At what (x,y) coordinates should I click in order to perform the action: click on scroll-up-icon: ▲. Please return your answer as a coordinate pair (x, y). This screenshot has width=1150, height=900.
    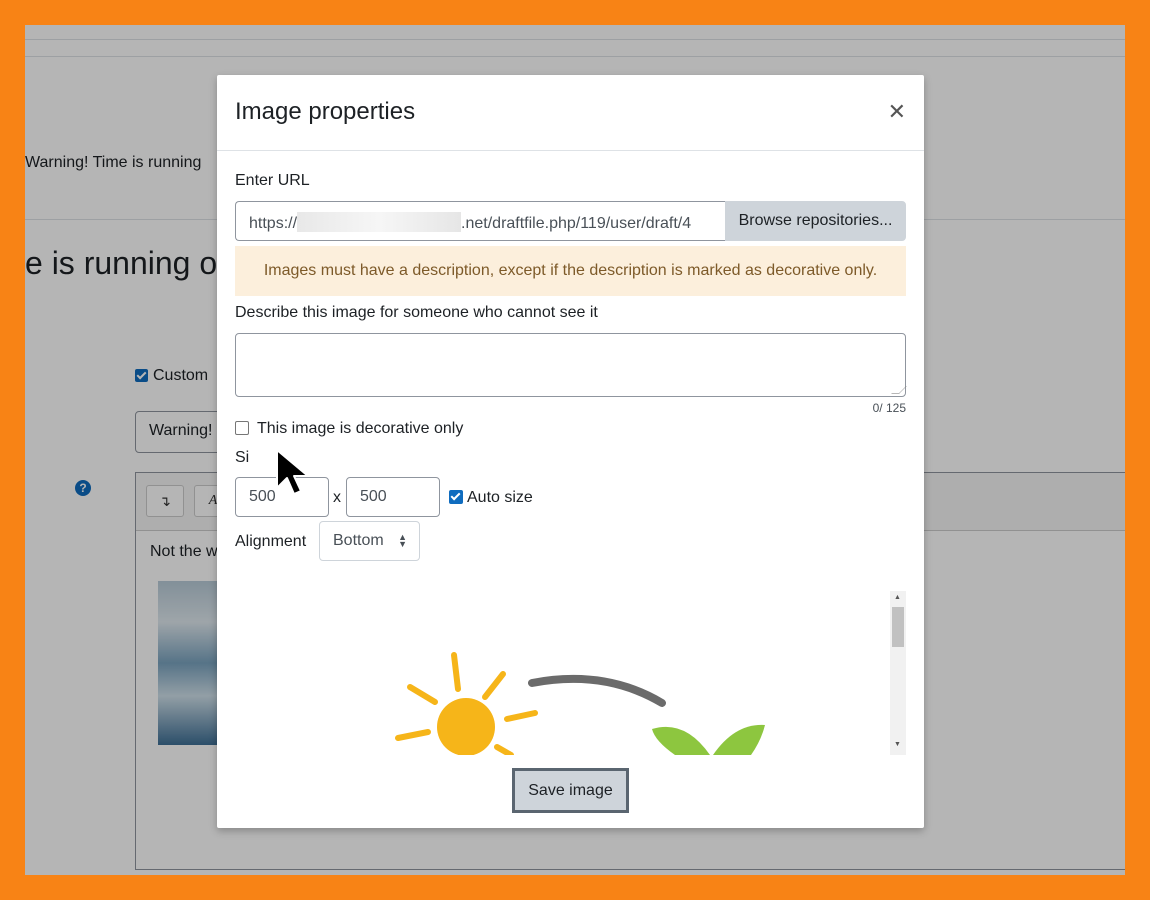
    Looking at the image, I should click on (897, 597).